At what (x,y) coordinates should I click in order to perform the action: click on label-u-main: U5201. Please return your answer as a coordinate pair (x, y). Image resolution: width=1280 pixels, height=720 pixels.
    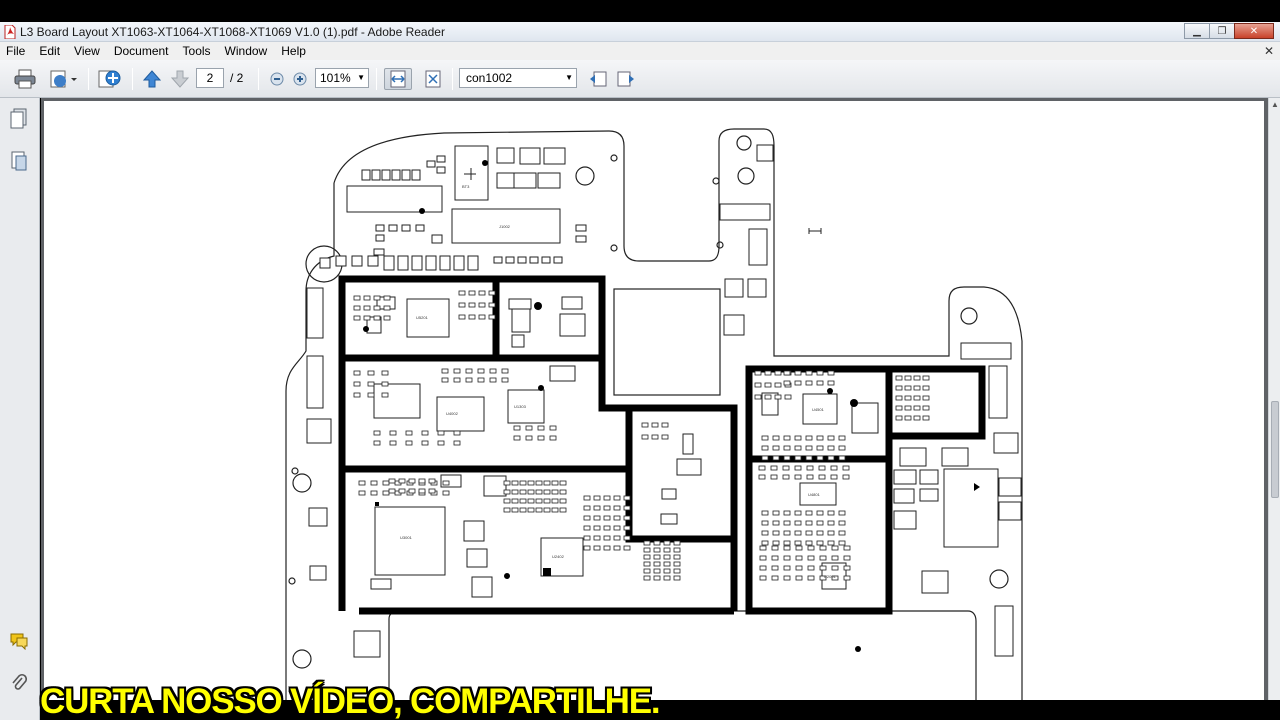
    Looking at the image, I should click on (422, 317).